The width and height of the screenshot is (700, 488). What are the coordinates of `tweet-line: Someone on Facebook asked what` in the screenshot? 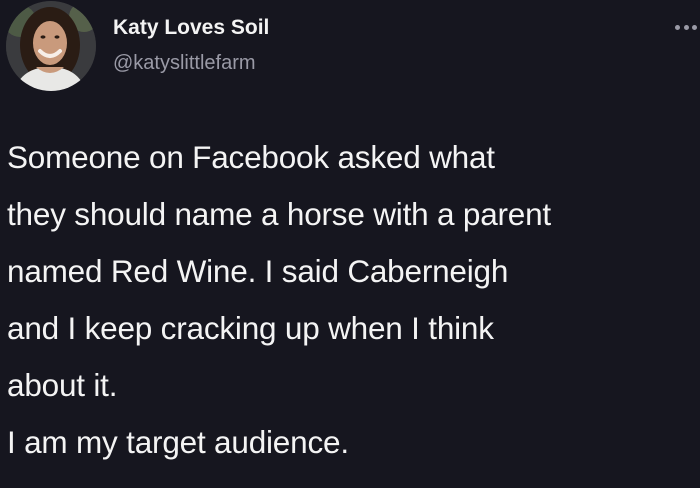 It's located at (251, 157).